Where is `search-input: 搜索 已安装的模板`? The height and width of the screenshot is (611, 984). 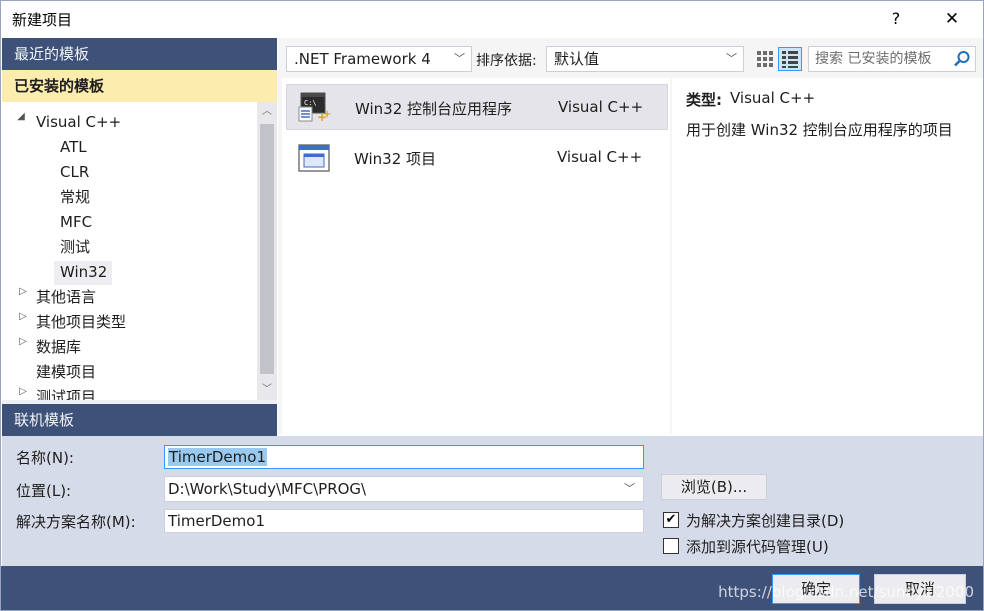 search-input: 搜索 已安装的模板 is located at coordinates (892, 59).